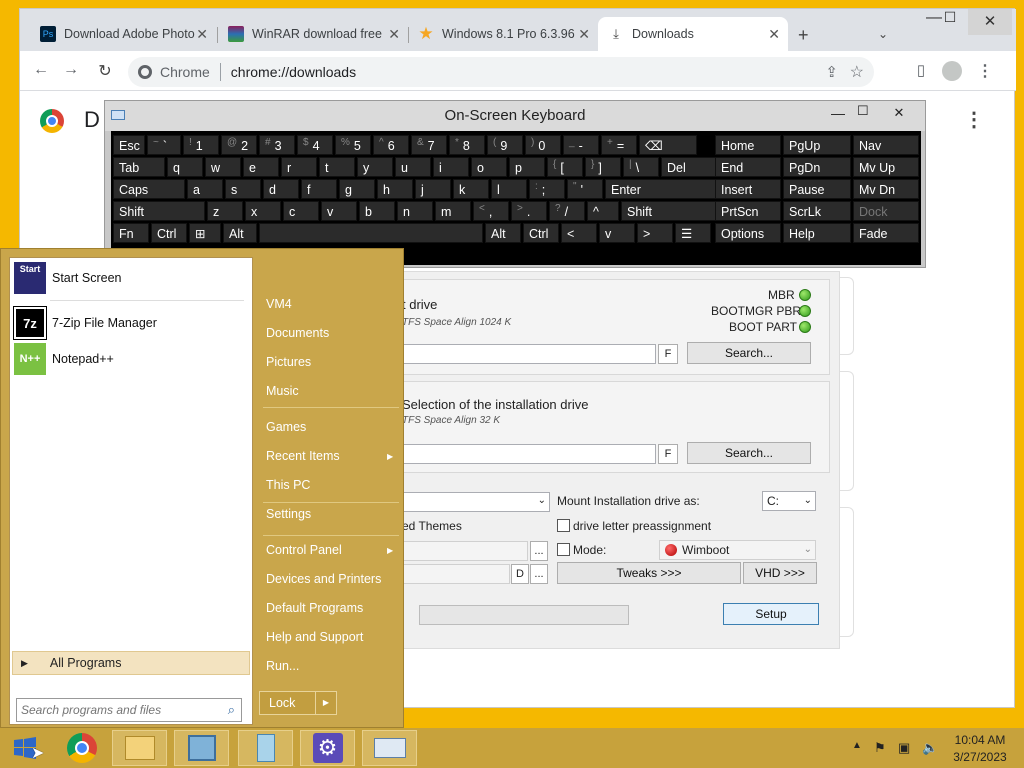 The image size is (1024, 768). Describe the element at coordinates (547, 189) in the screenshot. I see `osk-key: :;` at that location.